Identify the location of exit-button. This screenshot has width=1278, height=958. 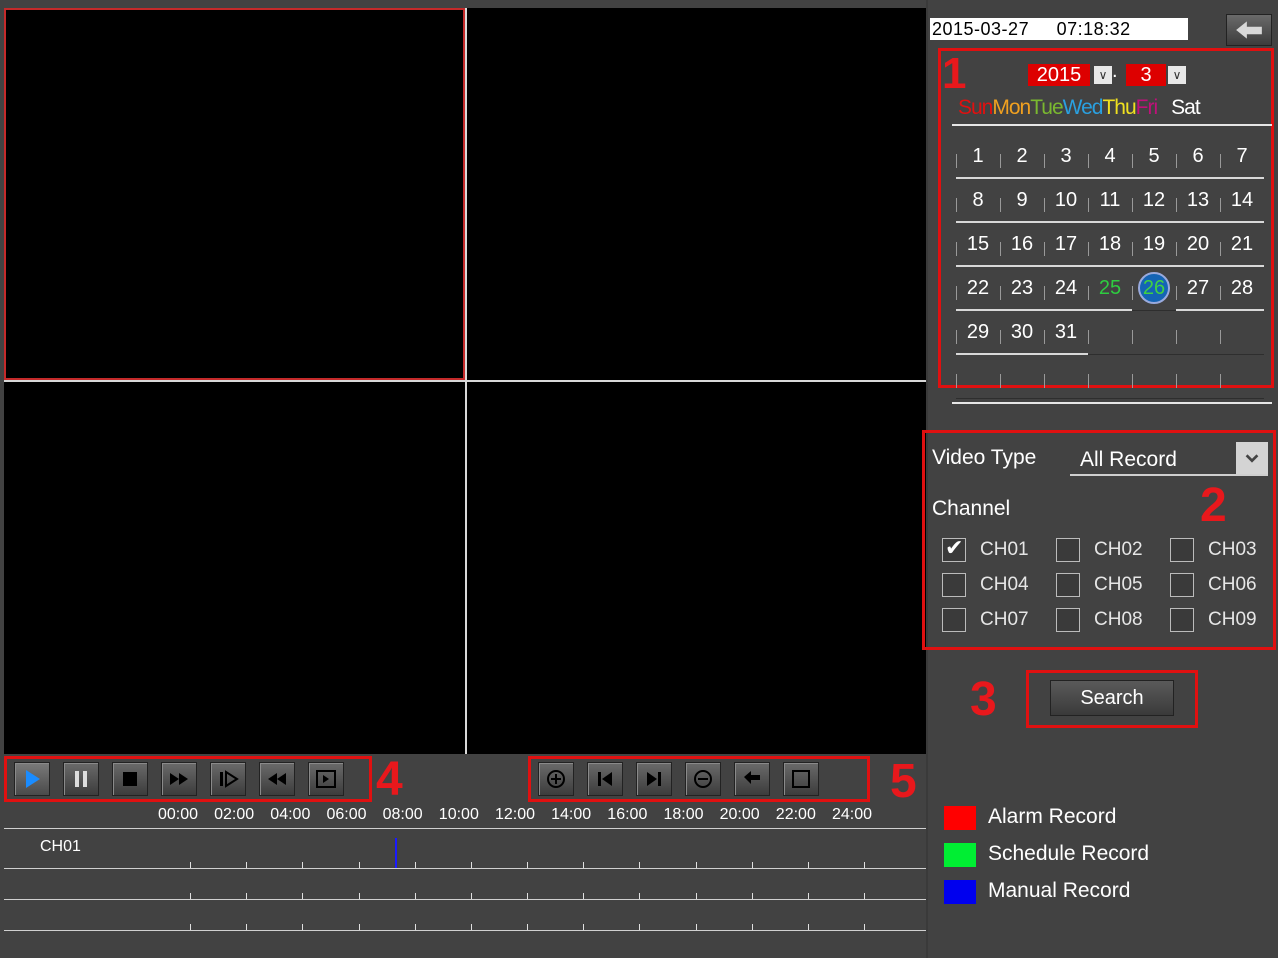
(1249, 30).